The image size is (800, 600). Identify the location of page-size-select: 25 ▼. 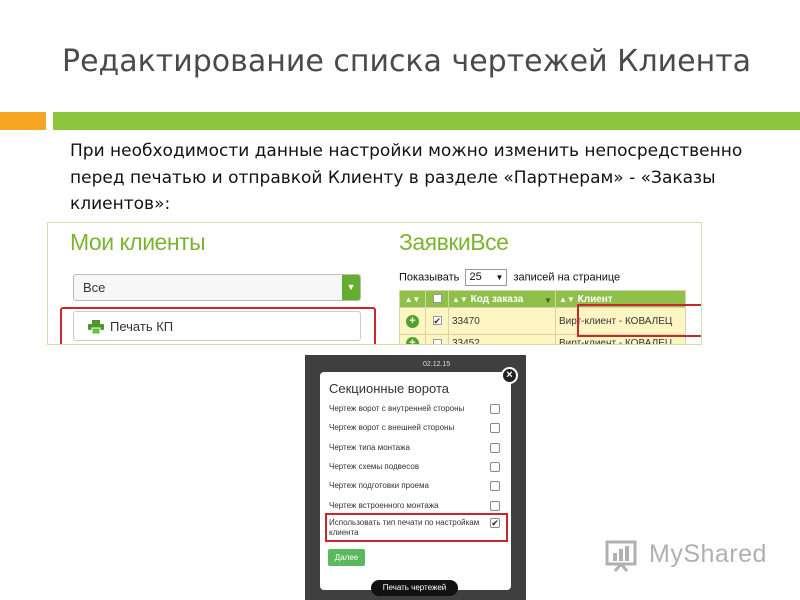
(486, 277).